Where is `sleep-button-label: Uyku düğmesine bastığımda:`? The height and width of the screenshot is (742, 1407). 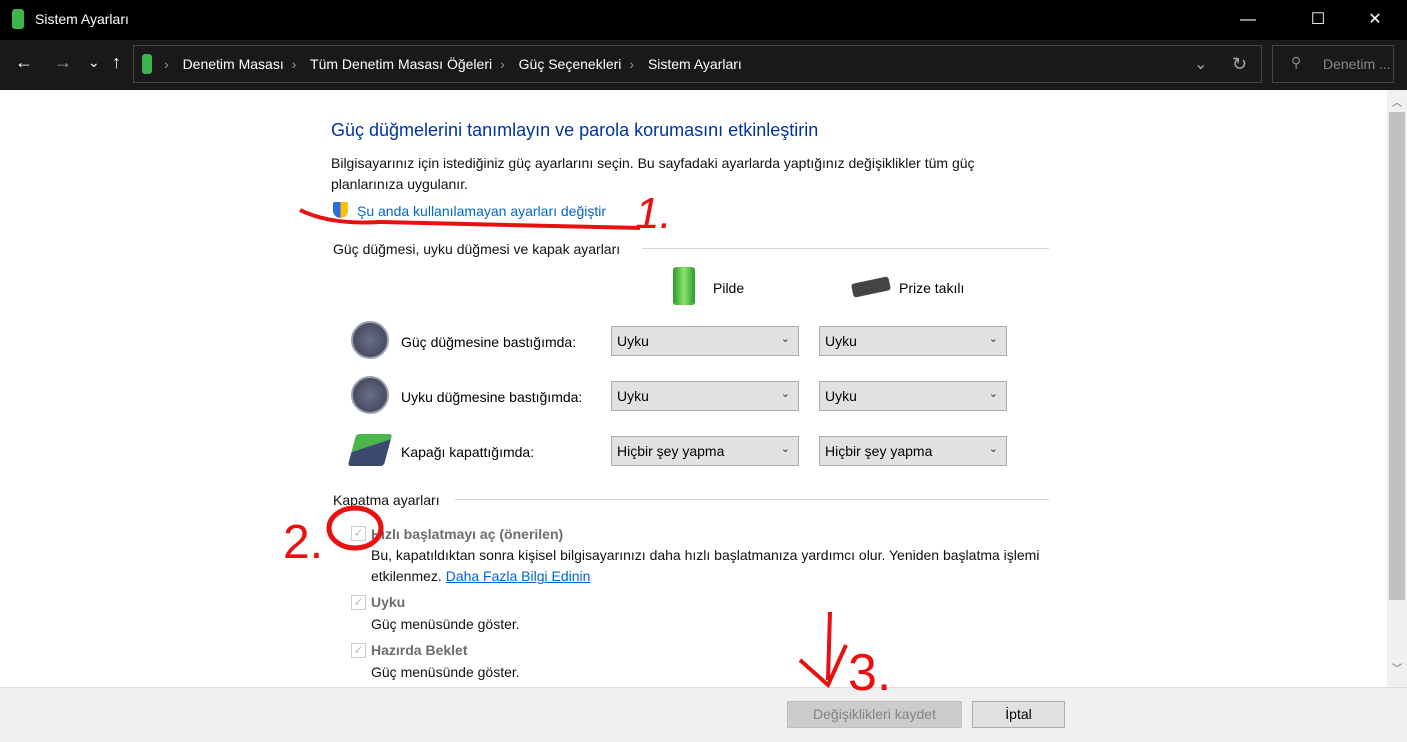 sleep-button-label: Uyku düğmesine bastığımda: is located at coordinates (492, 397).